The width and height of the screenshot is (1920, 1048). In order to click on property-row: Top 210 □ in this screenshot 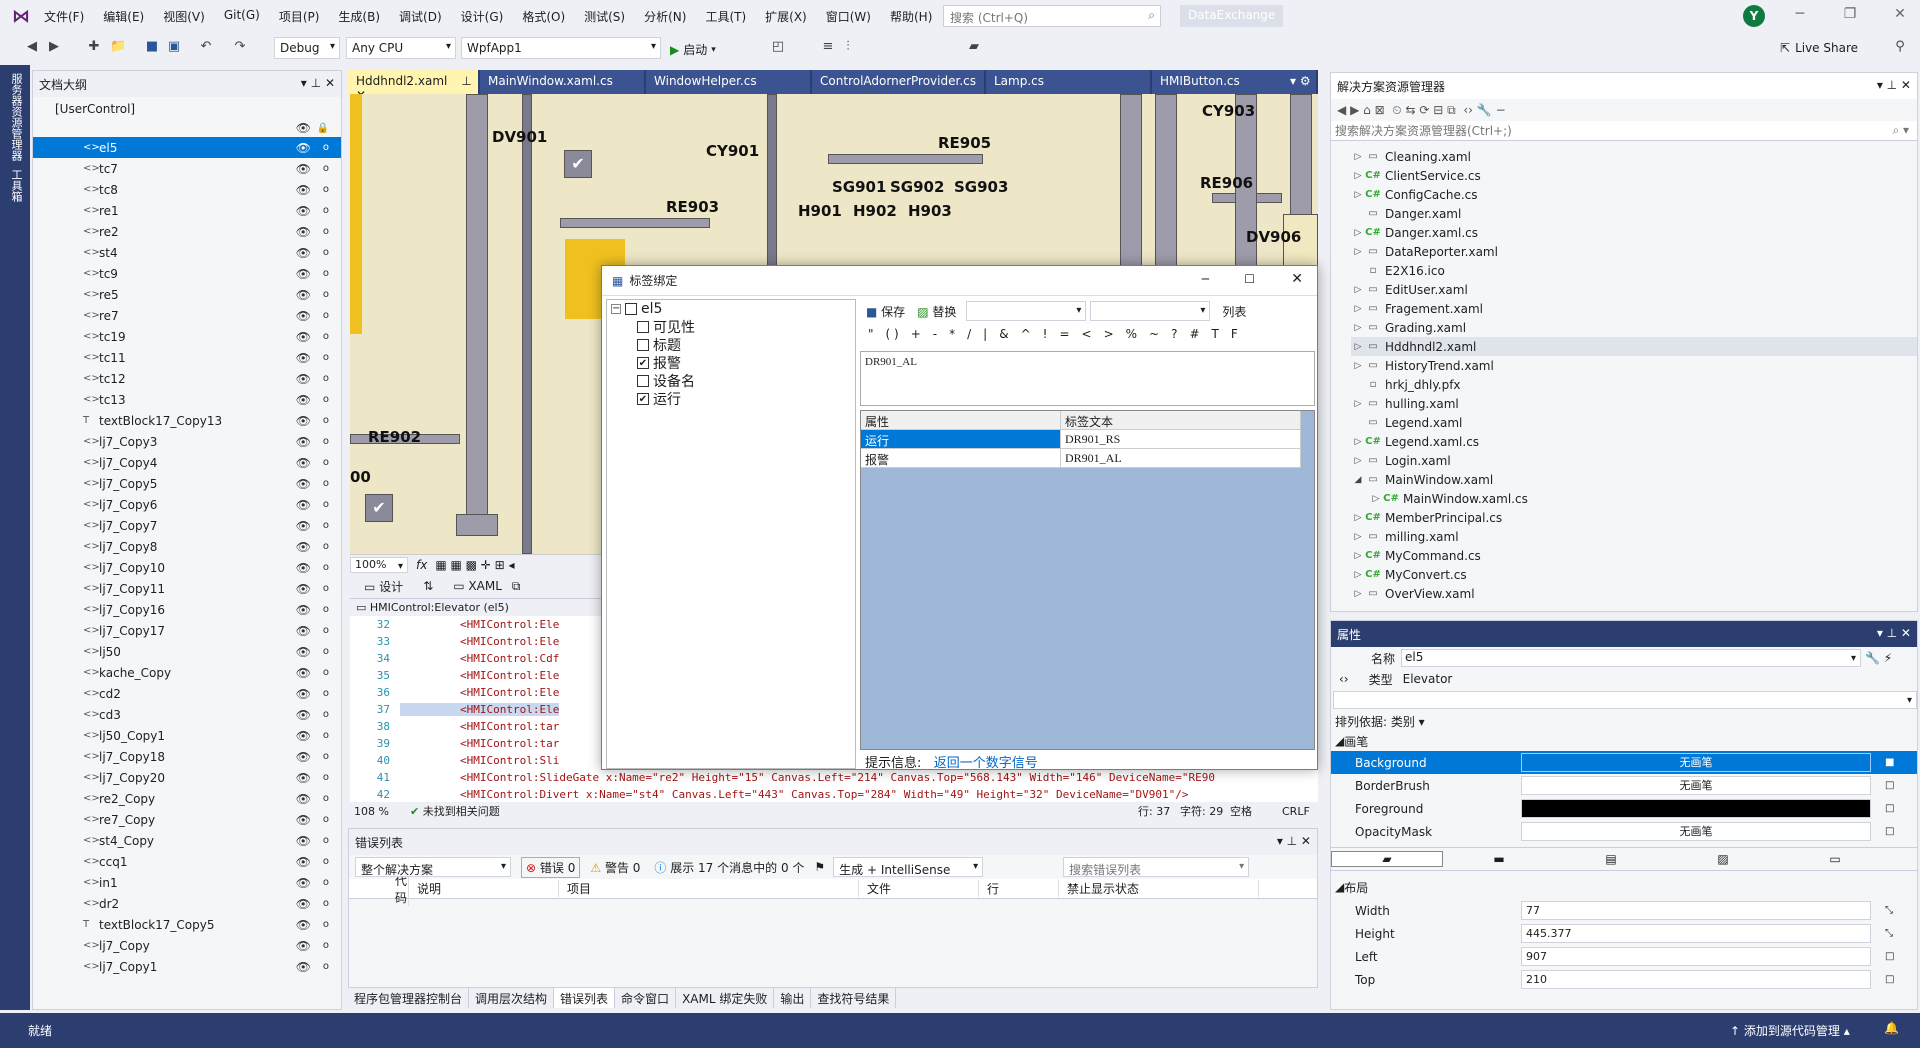, I will do `click(1624, 979)`.